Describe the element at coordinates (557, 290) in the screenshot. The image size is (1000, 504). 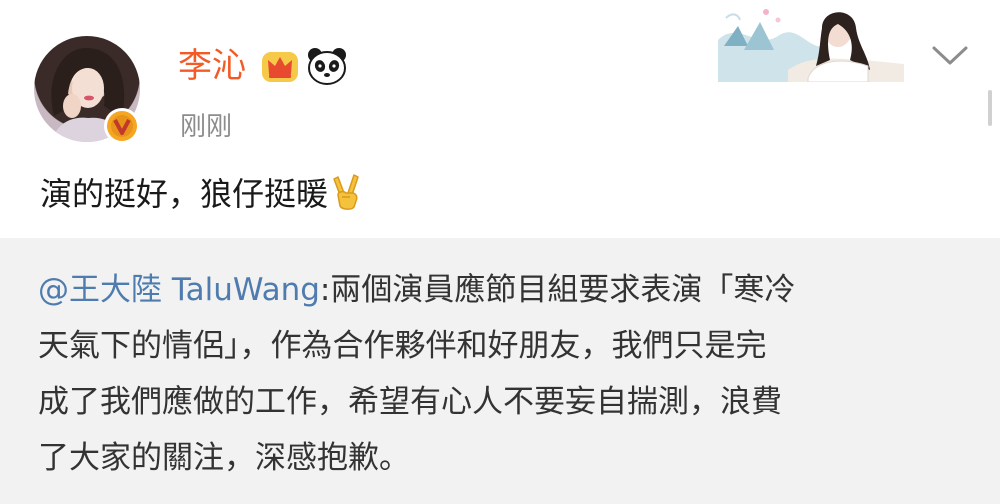
I see `repost-line-1: :兩個演員應節目組要求表演「寒冷` at that location.